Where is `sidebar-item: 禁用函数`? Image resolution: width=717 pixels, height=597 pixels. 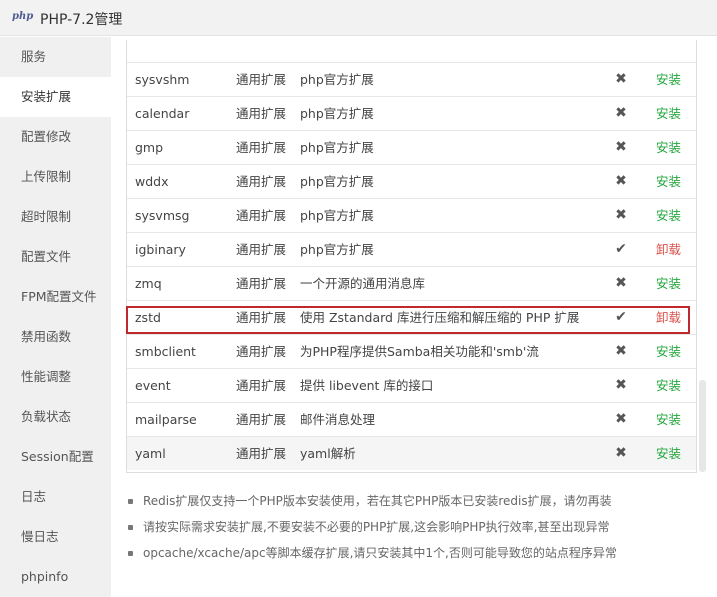
sidebar-item: 禁用函数 is located at coordinates (55, 337).